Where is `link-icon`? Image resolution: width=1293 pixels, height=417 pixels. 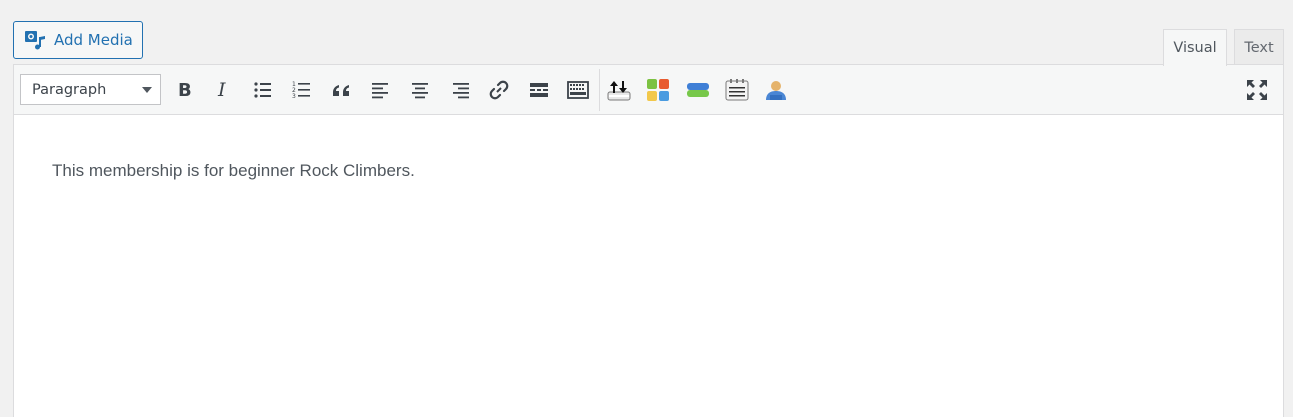 link-icon is located at coordinates (499, 90).